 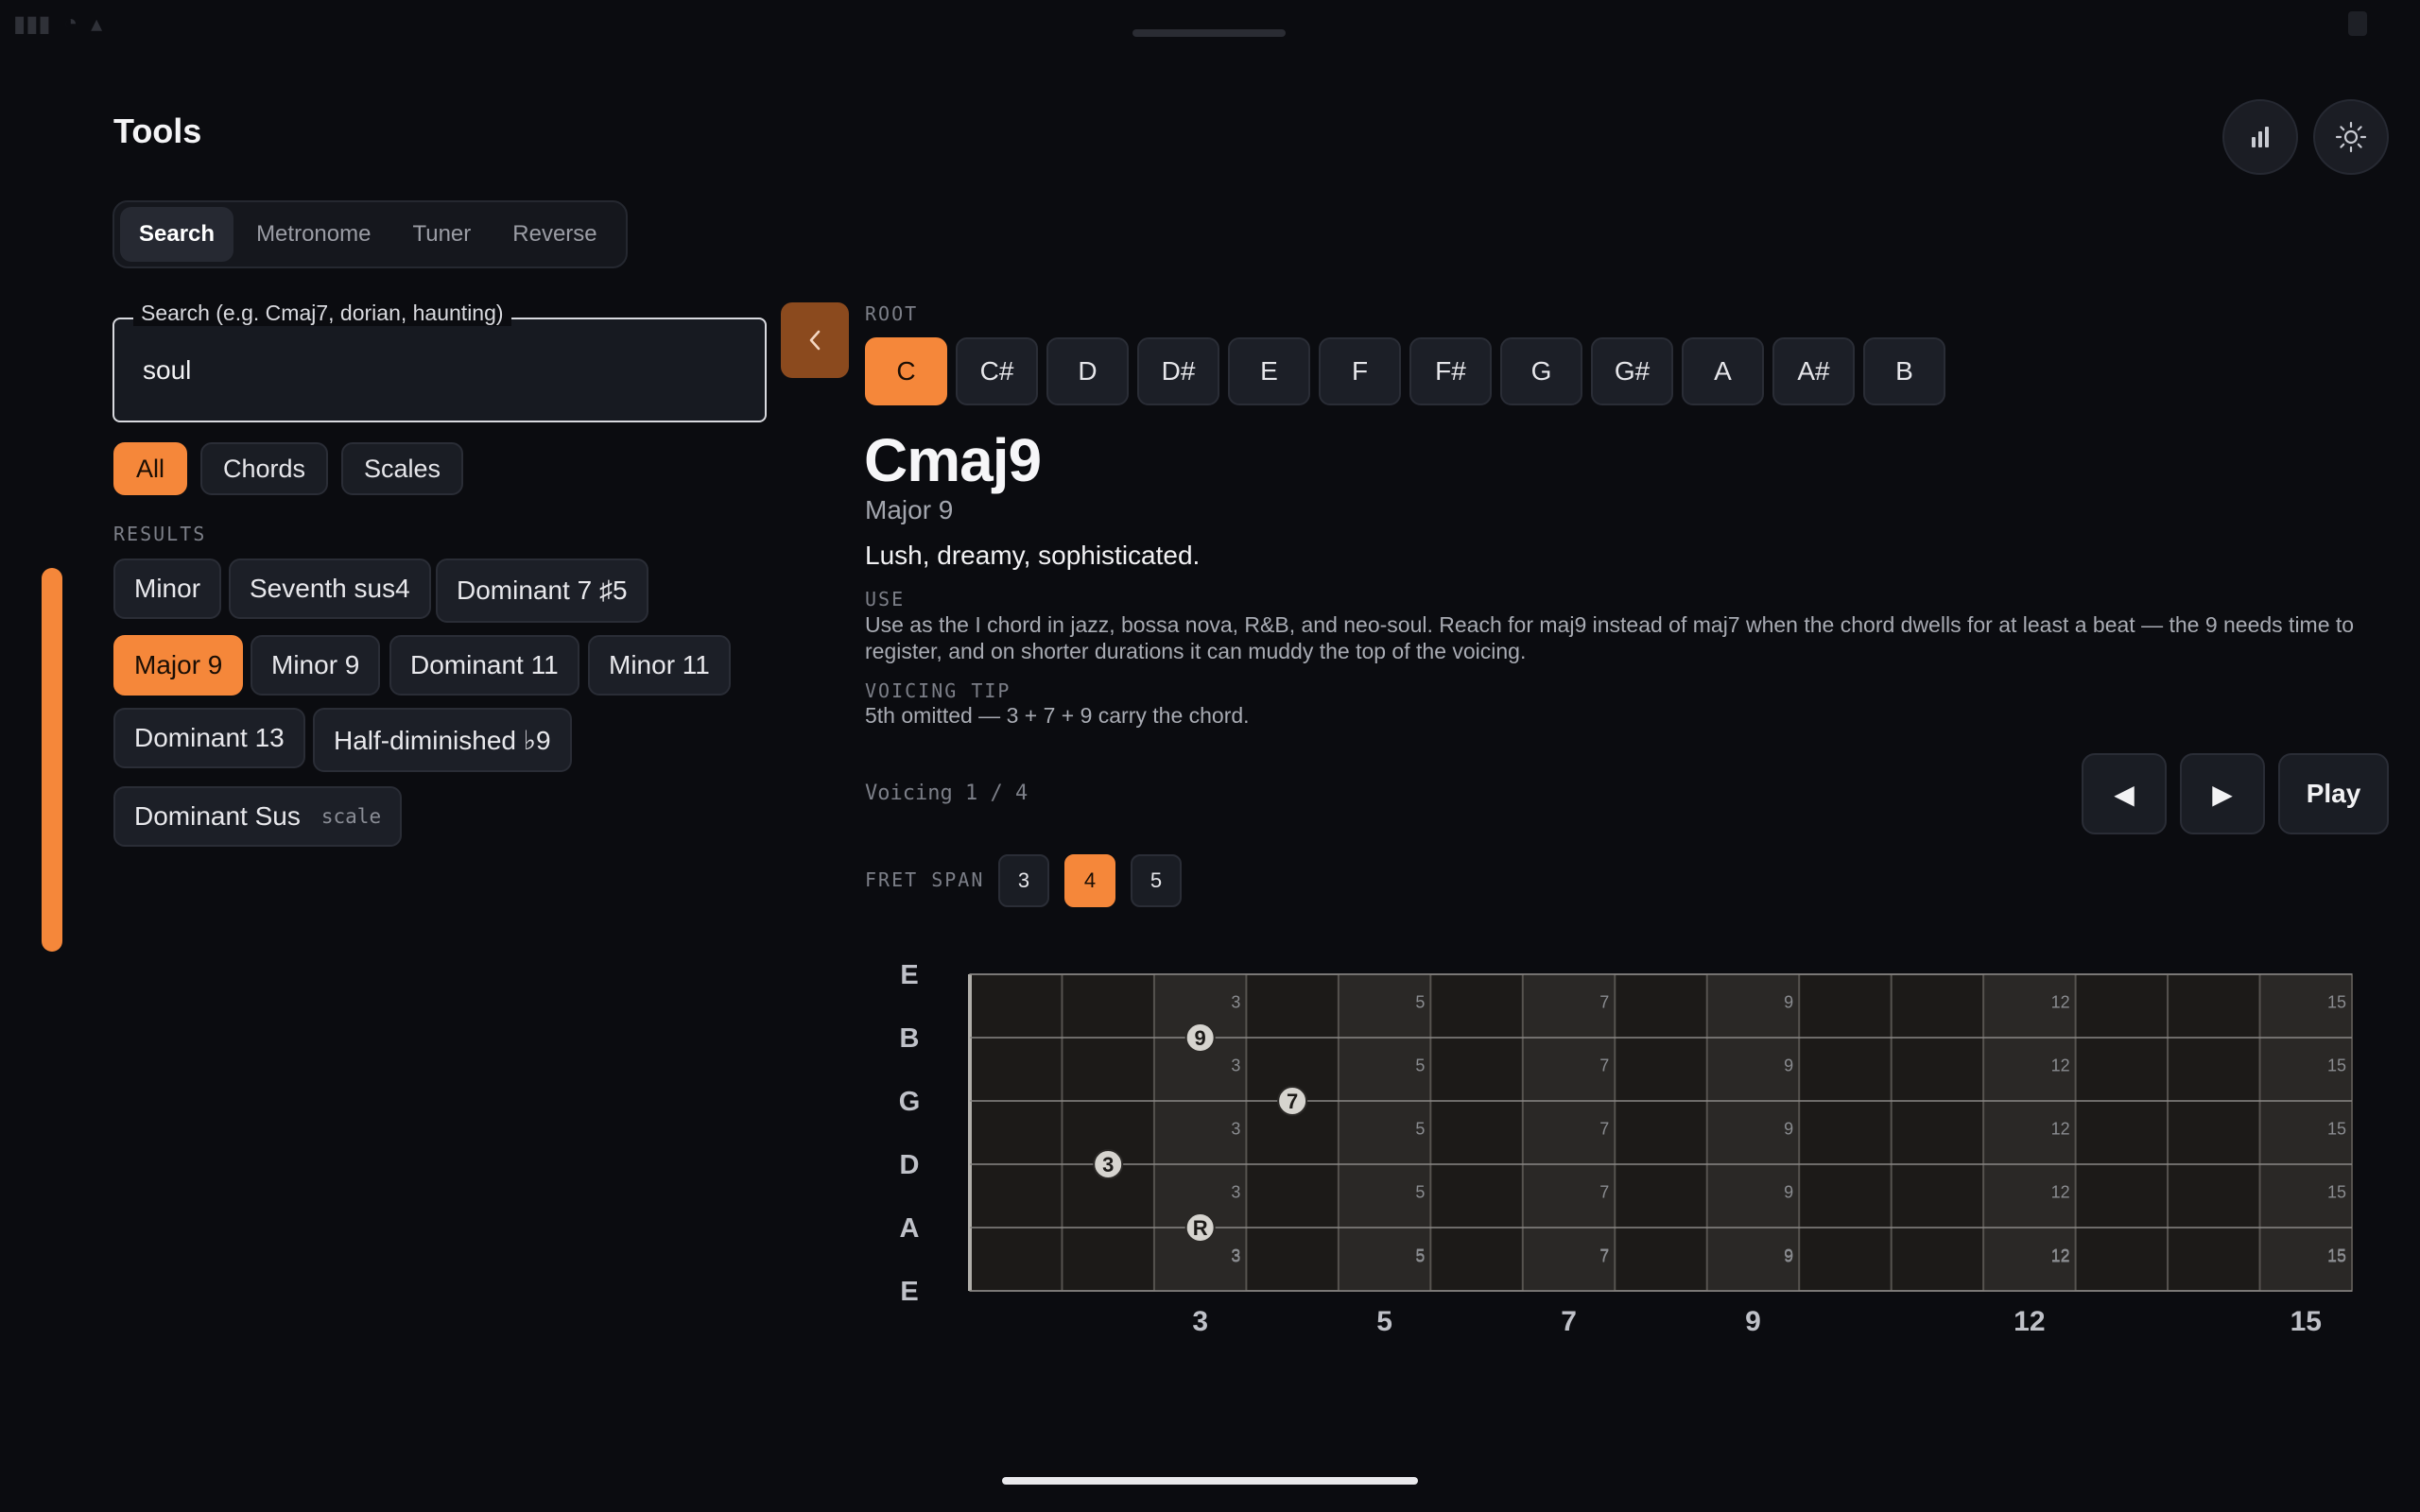 I want to click on previous-voicing-button: ◀, so click(x=2124, y=793).